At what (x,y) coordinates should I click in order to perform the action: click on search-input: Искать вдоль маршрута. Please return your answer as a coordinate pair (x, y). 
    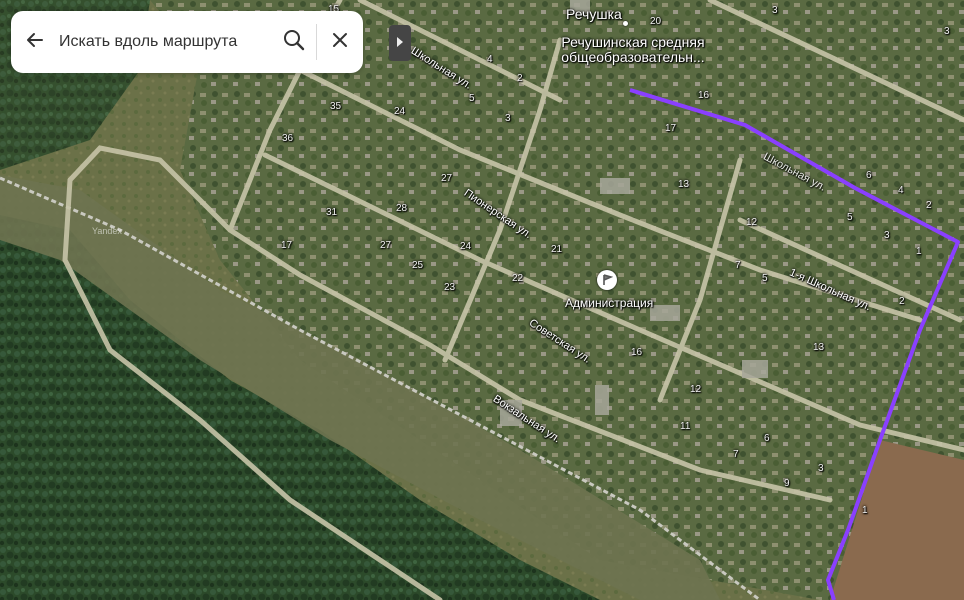
    Looking at the image, I should click on (165, 42).